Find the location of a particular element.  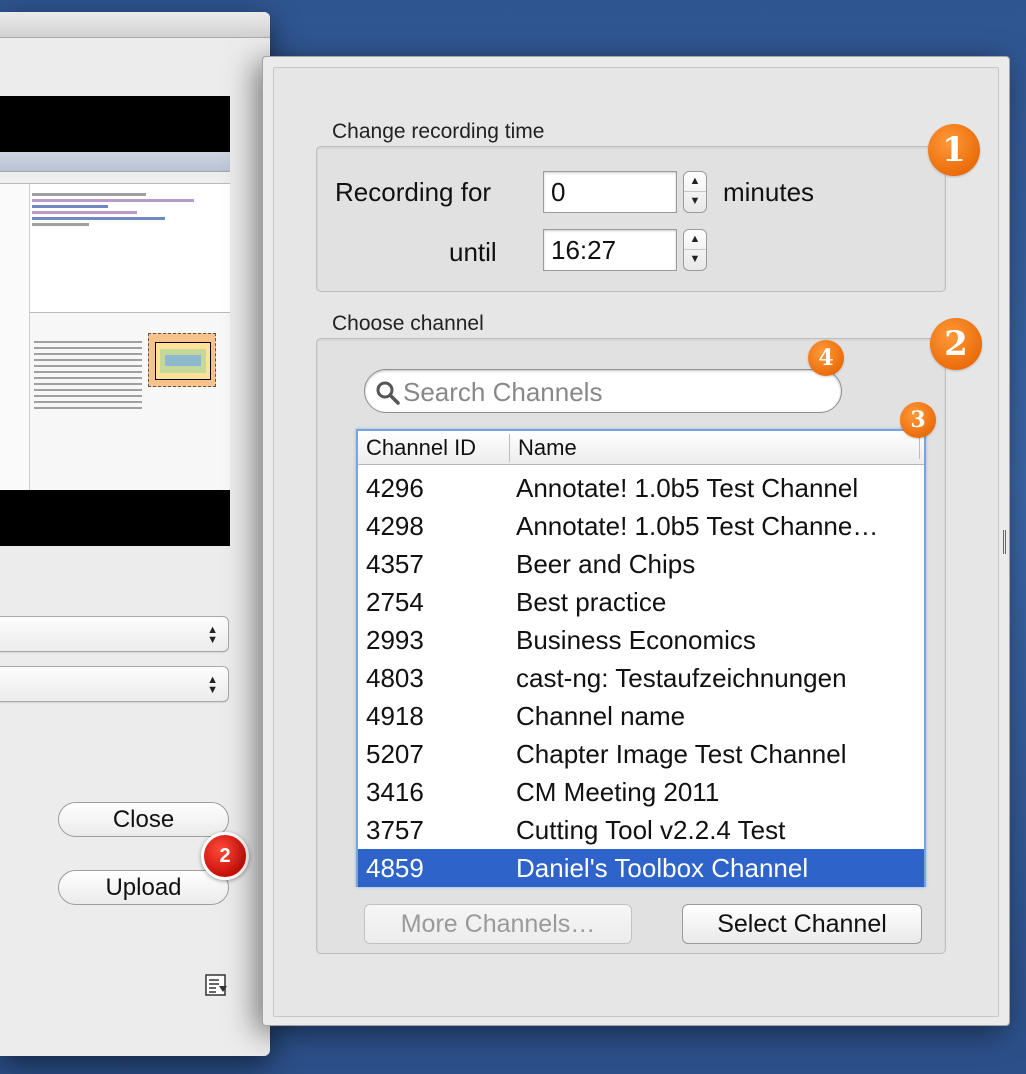

channel-id-cell: 3757 is located at coordinates (395, 830).